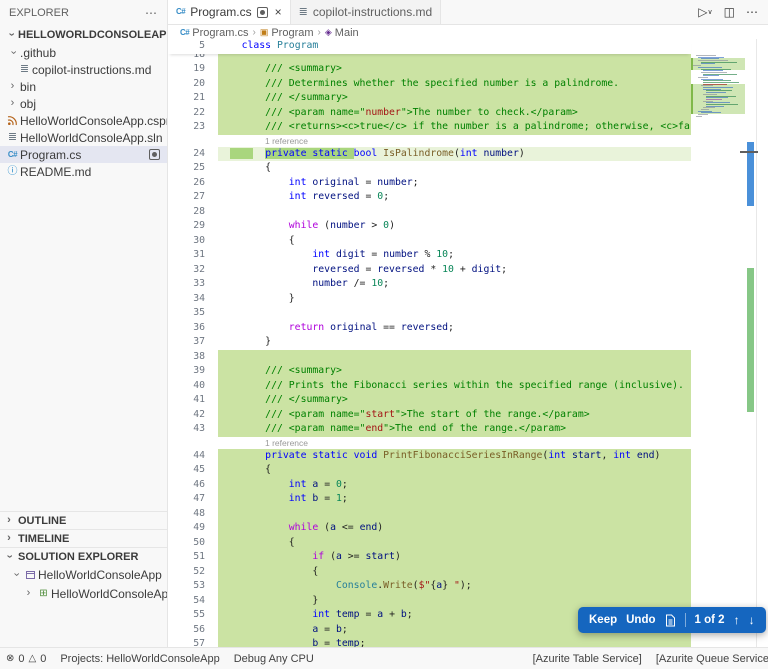 The width and height of the screenshot is (768, 669). What do you see at coordinates (229, 12) in the screenshot?
I see `tab-program-cs: C# Program.cs ×` at bounding box center [229, 12].